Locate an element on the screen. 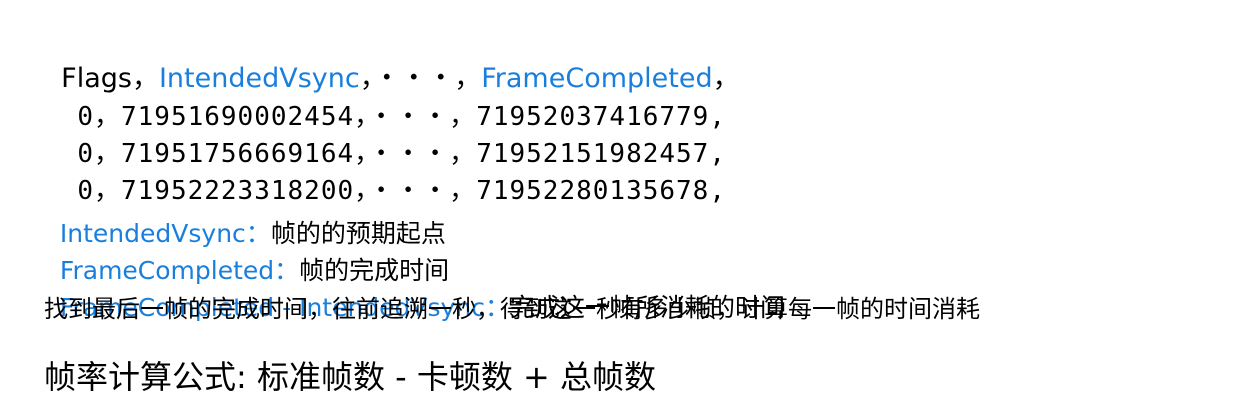 The height and width of the screenshot is (412, 1246). csv-cell: 71952280135678 is located at coordinates (593, 191).